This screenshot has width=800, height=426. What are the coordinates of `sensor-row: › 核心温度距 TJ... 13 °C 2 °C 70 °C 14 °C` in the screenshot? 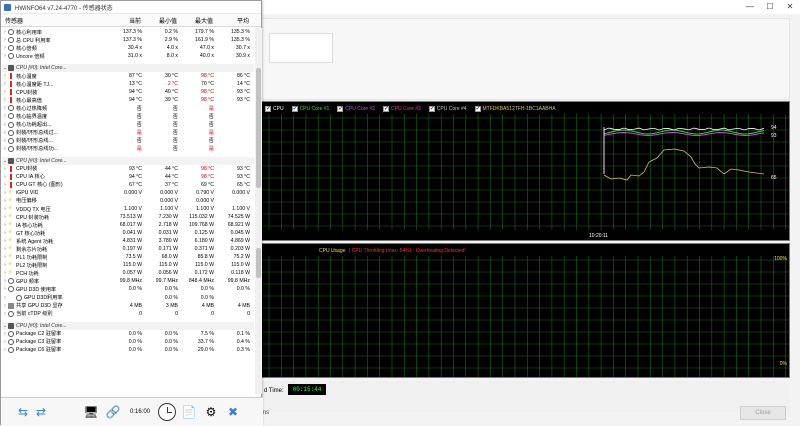 It's located at (128, 84).